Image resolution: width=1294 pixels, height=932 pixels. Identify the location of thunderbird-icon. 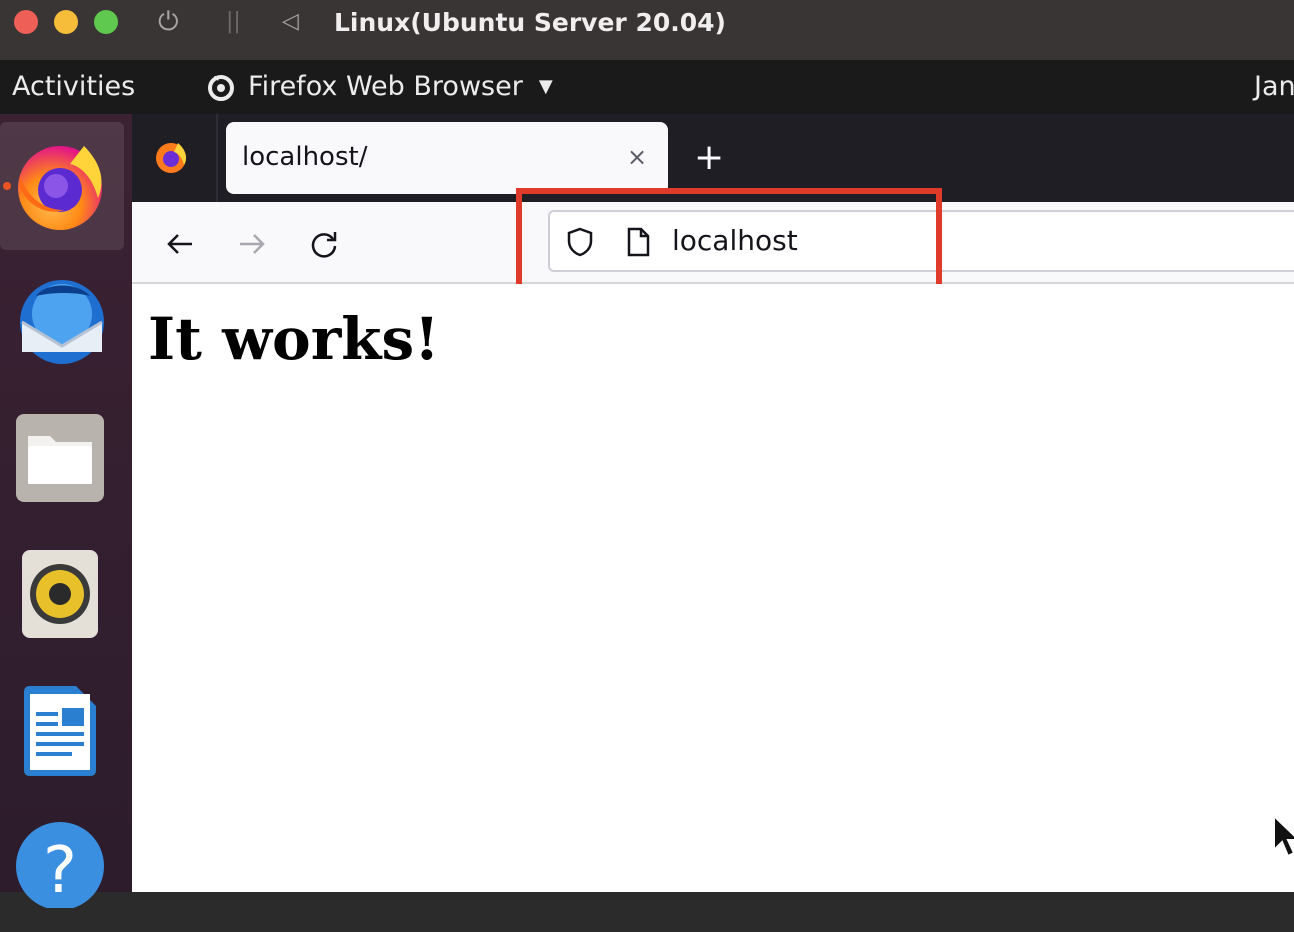
(62, 322).